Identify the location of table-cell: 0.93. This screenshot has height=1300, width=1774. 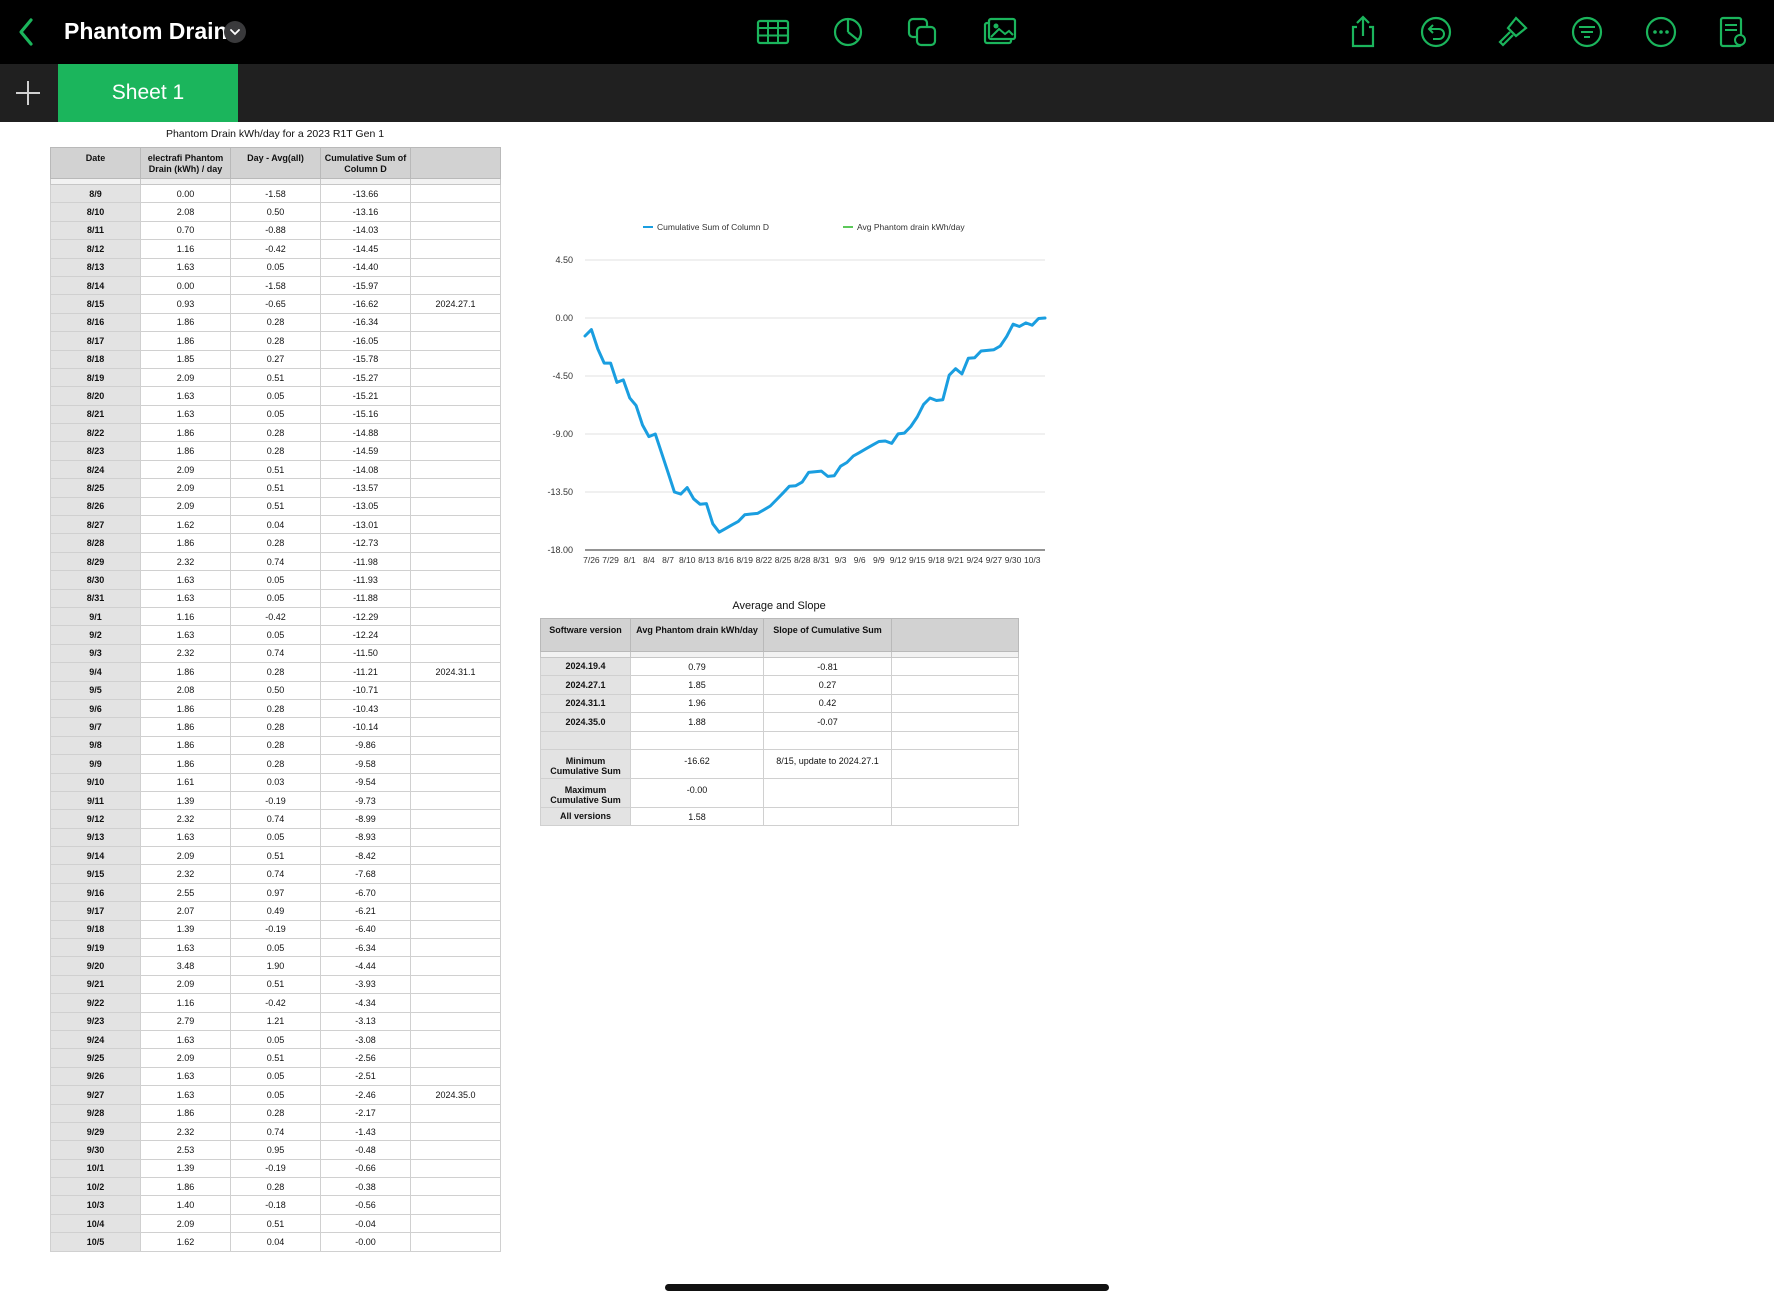
(185, 304).